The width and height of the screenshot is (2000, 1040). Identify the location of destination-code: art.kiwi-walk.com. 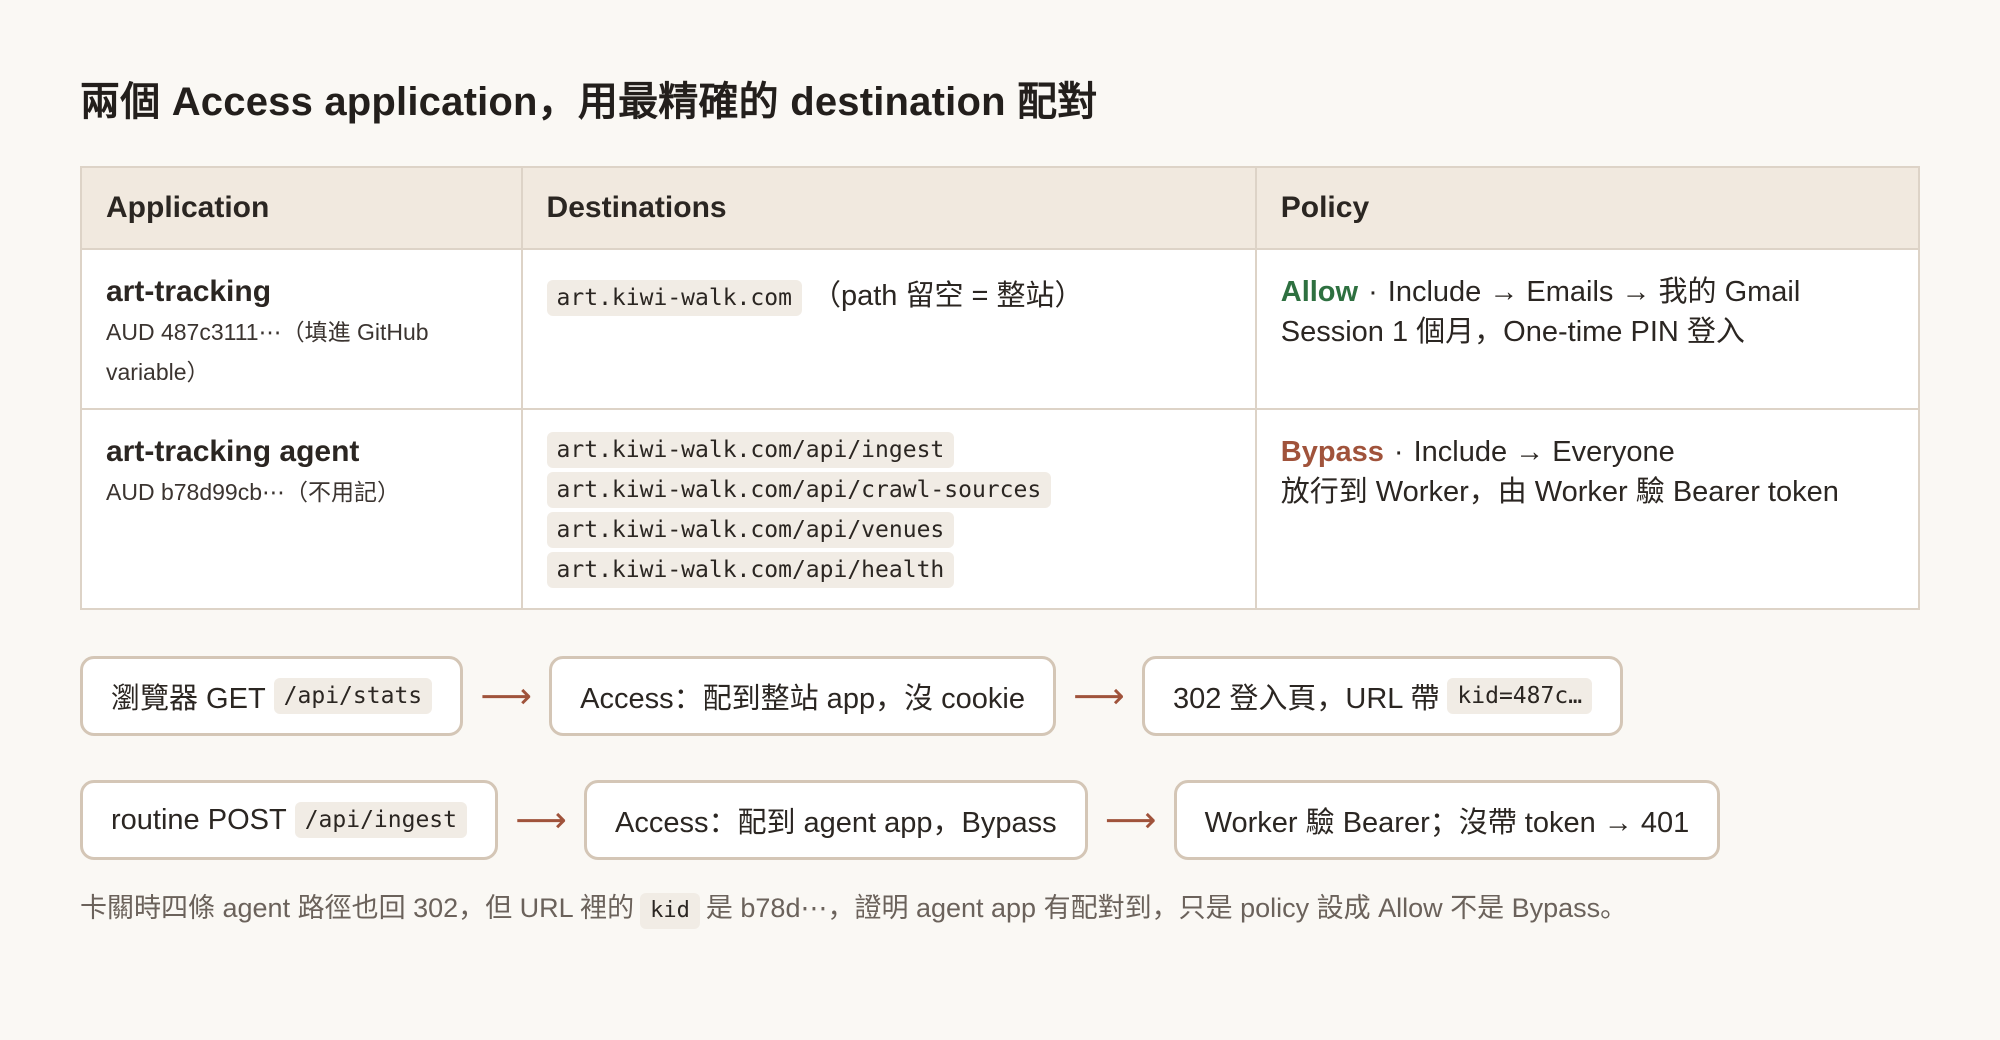
(674, 298).